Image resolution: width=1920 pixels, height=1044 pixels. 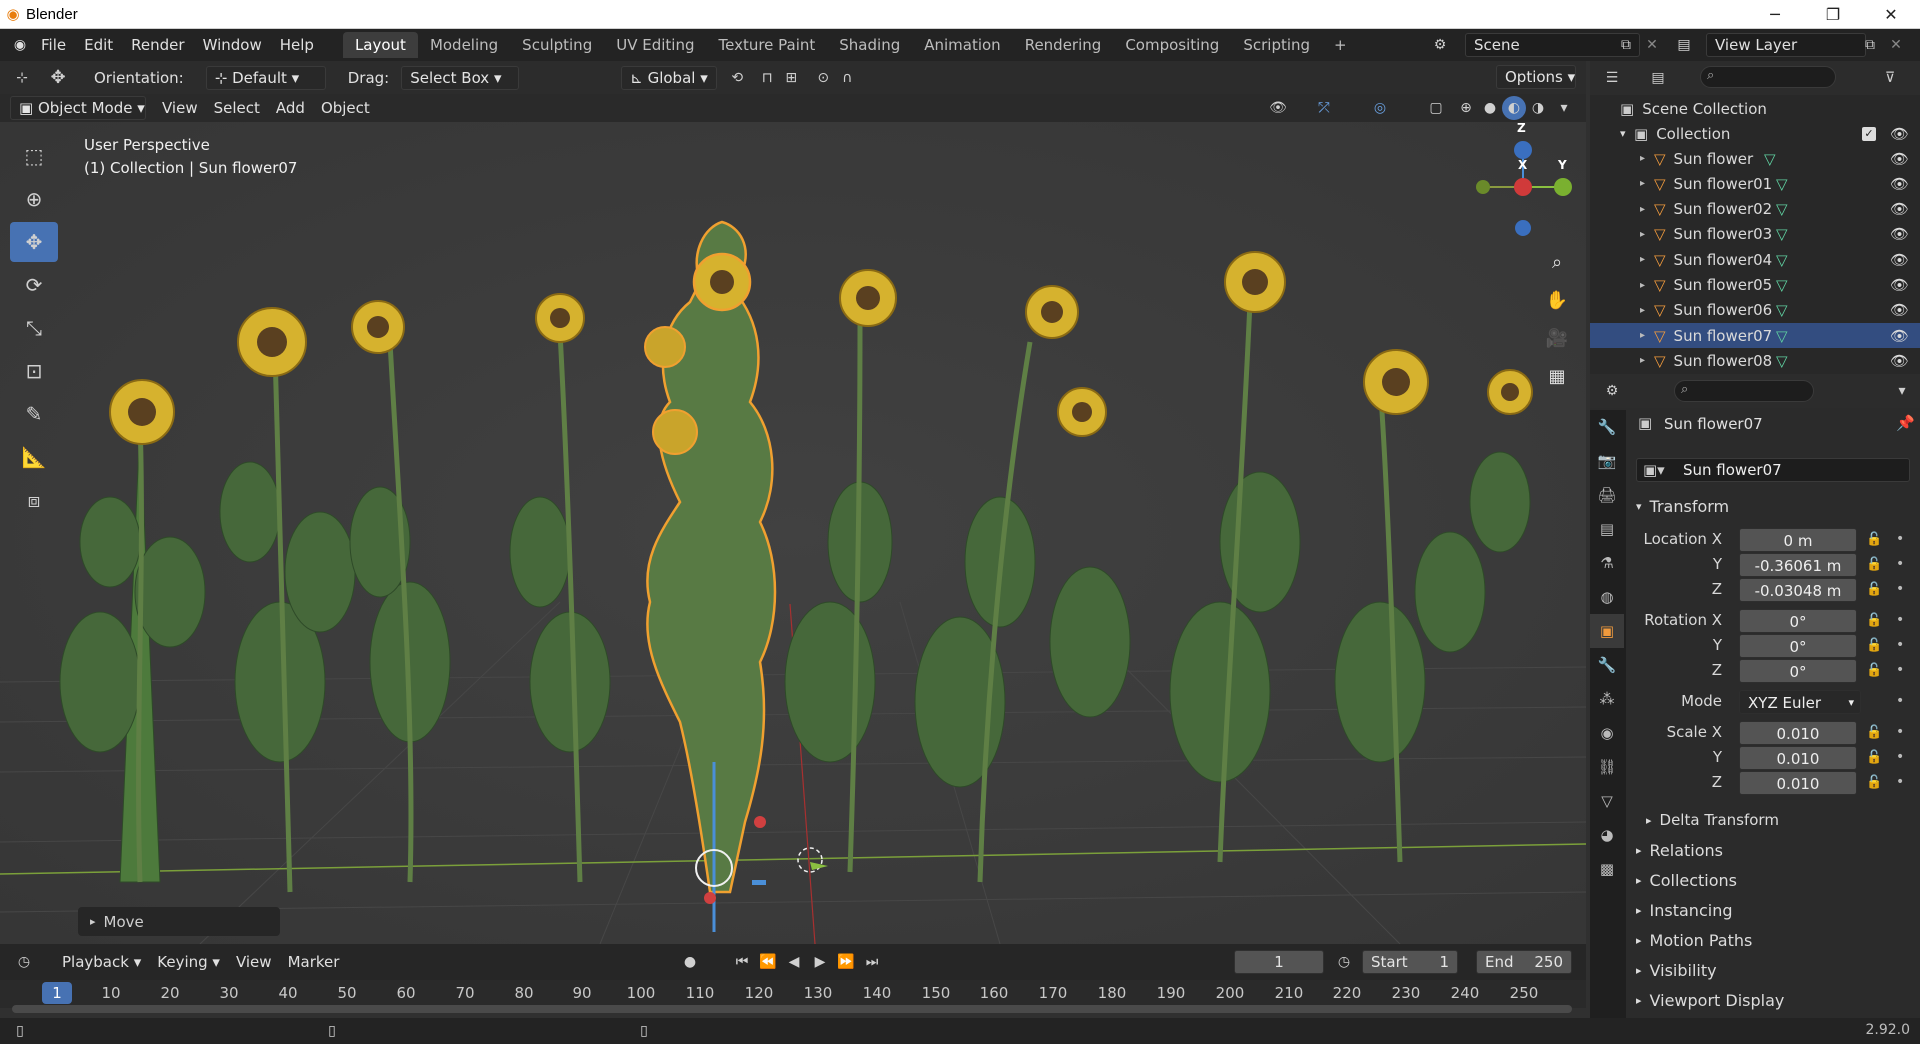 I want to click on timeline-scrollbar, so click(x=792, y=1009).